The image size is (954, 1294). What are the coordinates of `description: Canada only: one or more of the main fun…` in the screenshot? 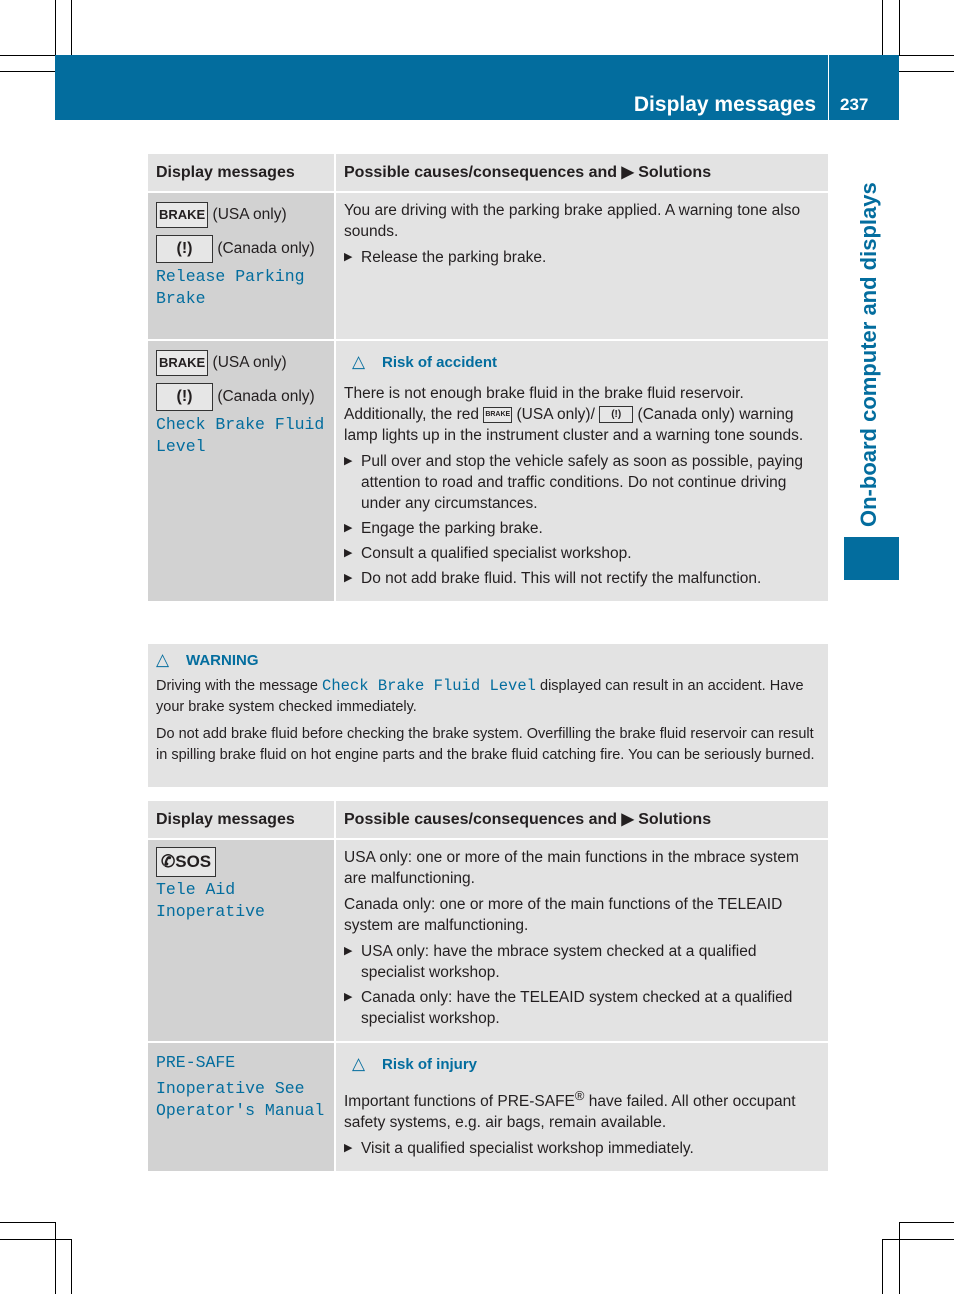 It's located at (563, 915).